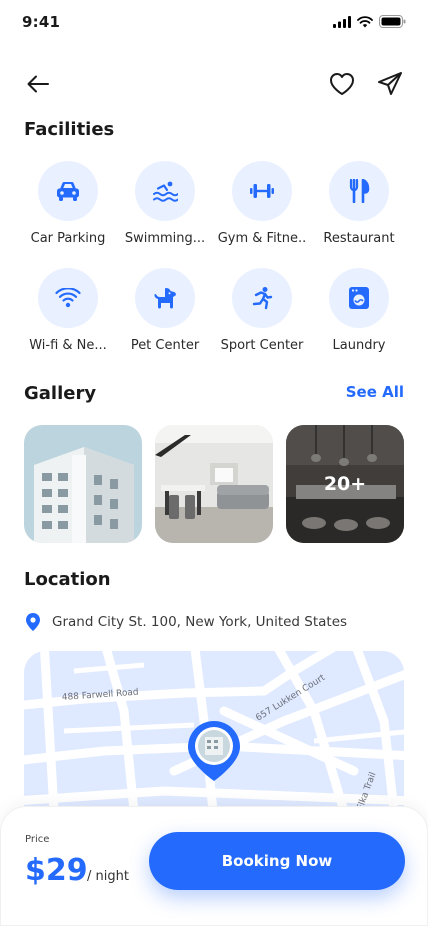 Image resolution: width=428 pixels, height=926 pixels. I want to click on price-unit: / night, so click(108, 876).